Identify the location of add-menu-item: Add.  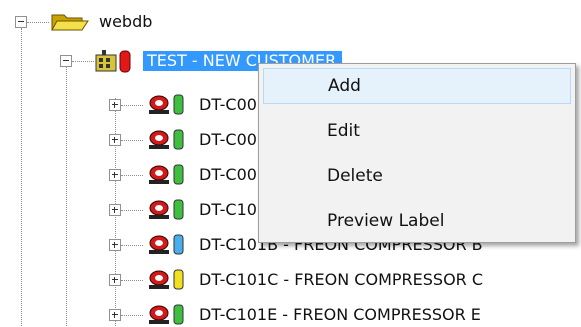
(417, 86).